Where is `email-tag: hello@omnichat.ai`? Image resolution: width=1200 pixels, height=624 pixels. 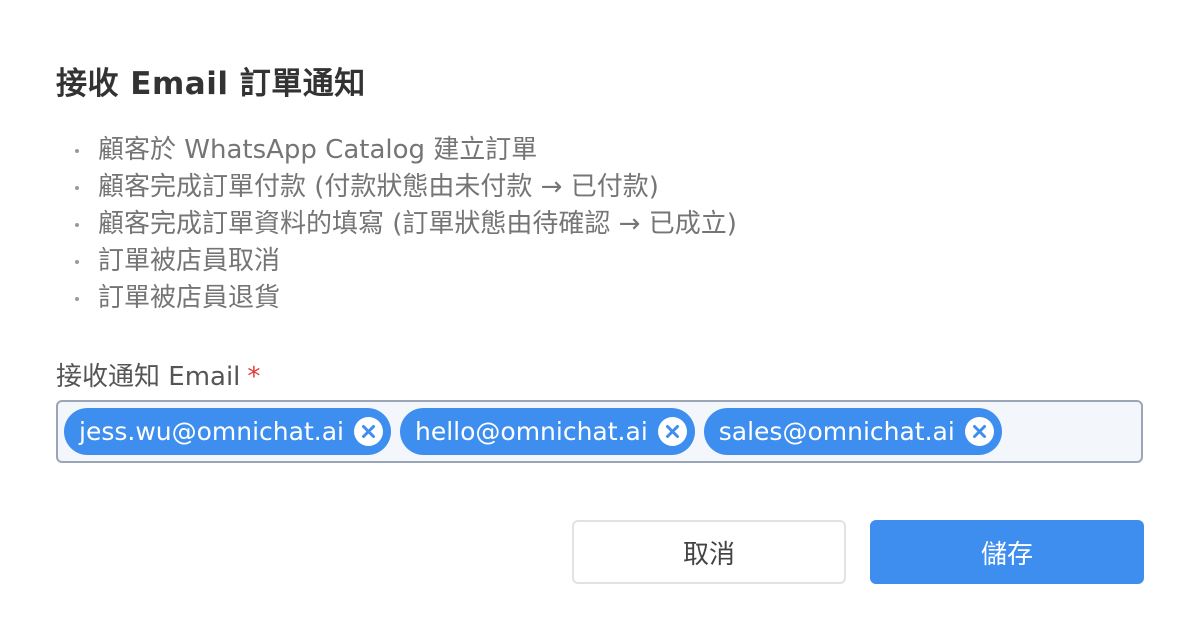
email-tag: hello@omnichat.ai is located at coordinates (547, 431).